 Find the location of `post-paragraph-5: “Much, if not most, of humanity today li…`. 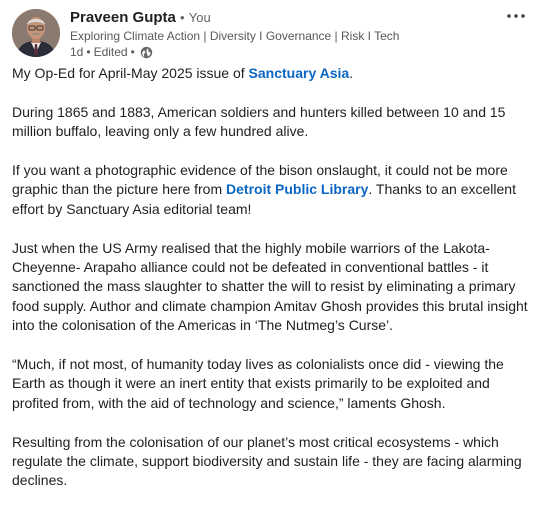

post-paragraph-5: “Much, if not most, of humanity today li… is located at coordinates (258, 383).